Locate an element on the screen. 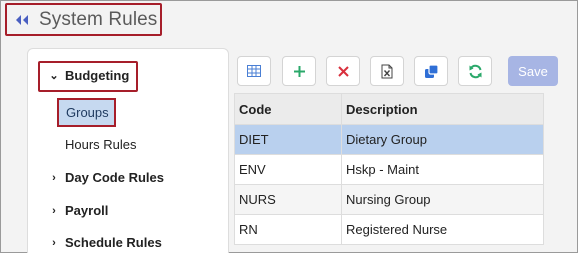 The height and width of the screenshot is (253, 578). table-row: RN Registered Nurse is located at coordinates (389, 229).